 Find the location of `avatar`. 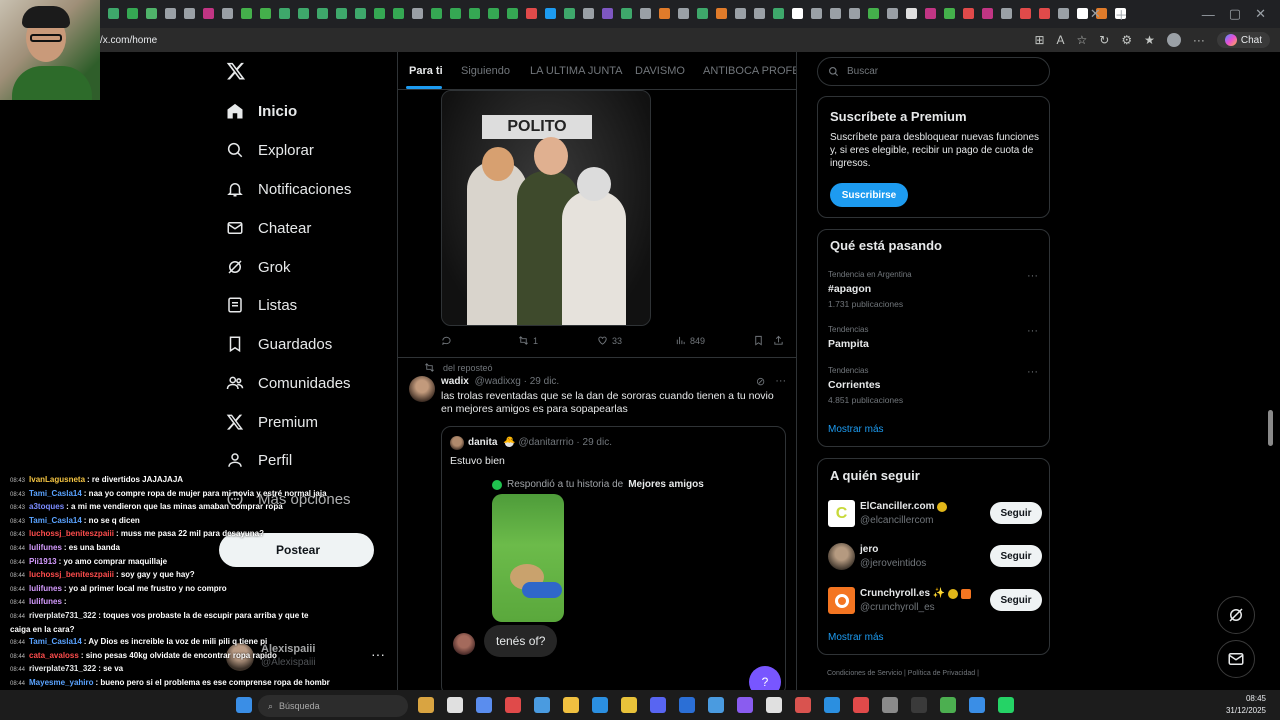

avatar is located at coordinates (422, 389).